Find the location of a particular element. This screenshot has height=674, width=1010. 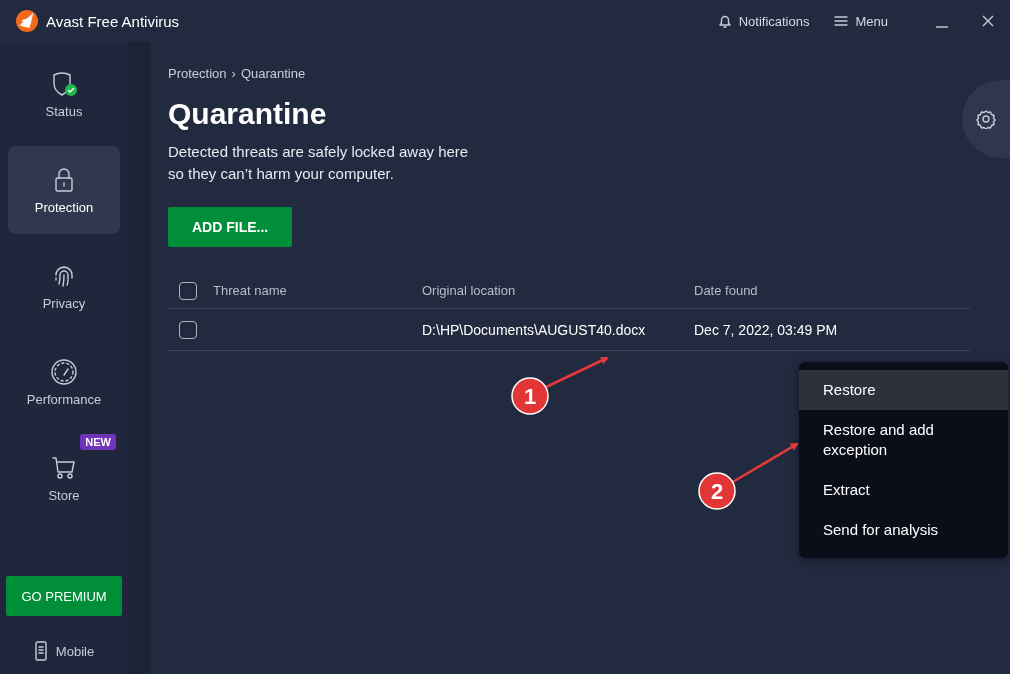

menu-item: Restore is located at coordinates (903, 390).